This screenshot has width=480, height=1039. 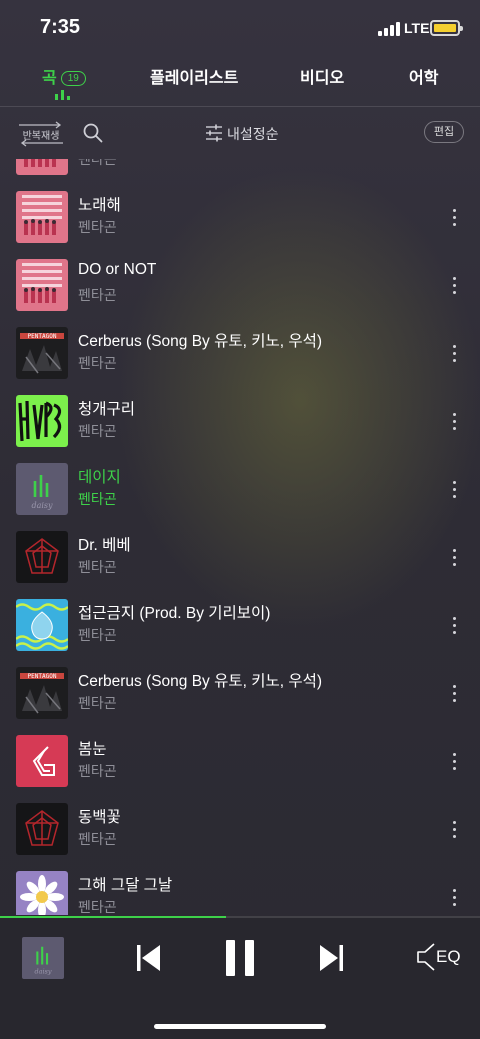 What do you see at coordinates (42, 489) in the screenshot?
I see `album-art: daisy` at bounding box center [42, 489].